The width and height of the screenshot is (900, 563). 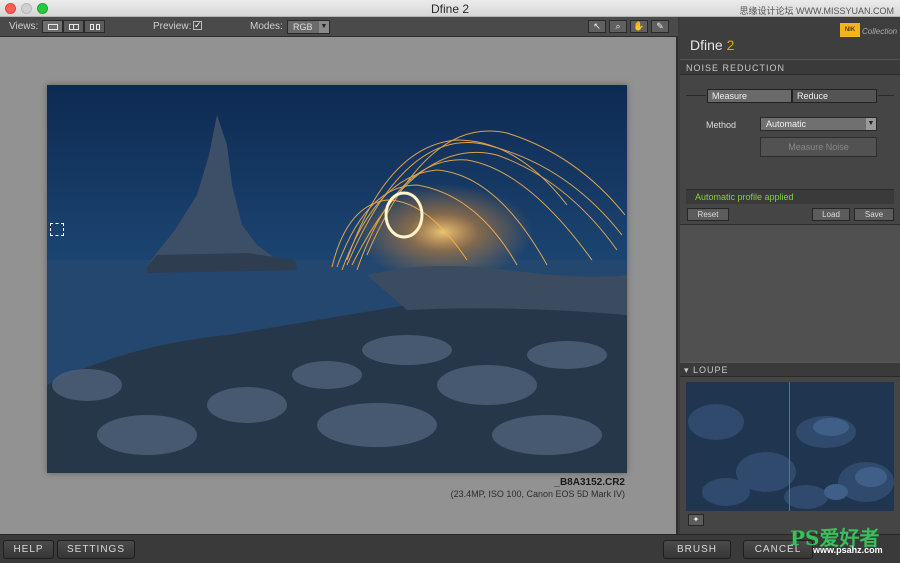 I want to click on noise-reduction-heading: NOISE REDUCTION, so click(x=790, y=67).